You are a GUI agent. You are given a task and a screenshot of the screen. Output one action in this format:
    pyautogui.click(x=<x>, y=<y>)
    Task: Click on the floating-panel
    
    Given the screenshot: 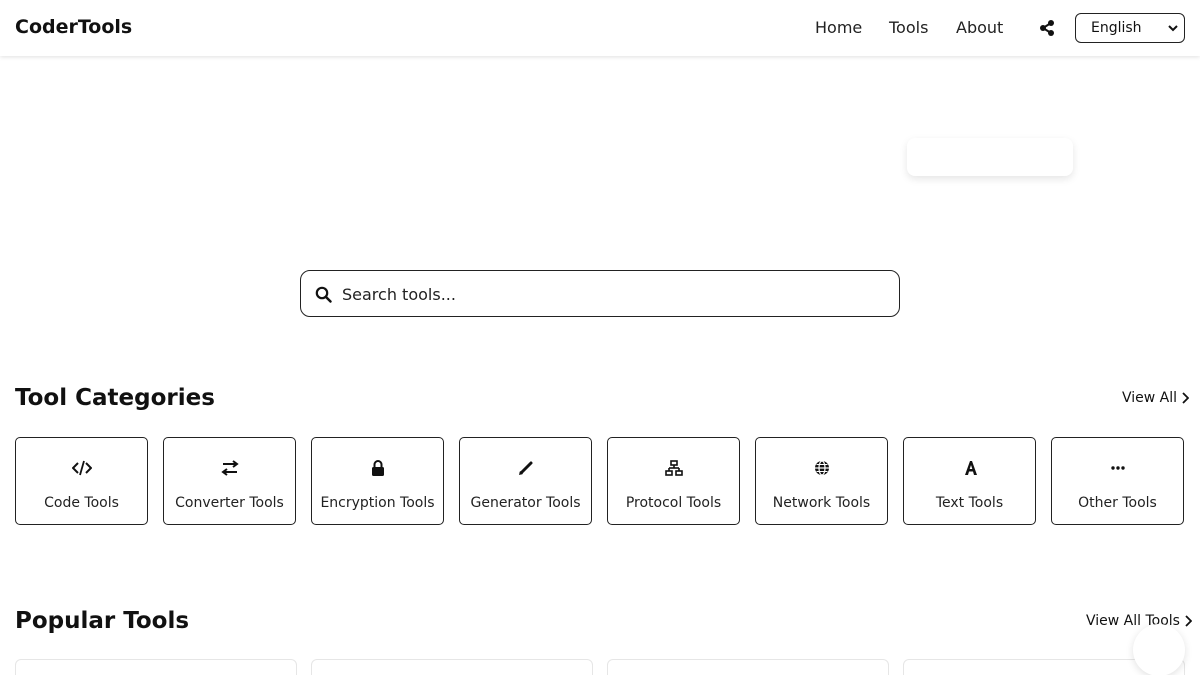 What is the action you would take?
    pyautogui.click(x=990, y=157)
    